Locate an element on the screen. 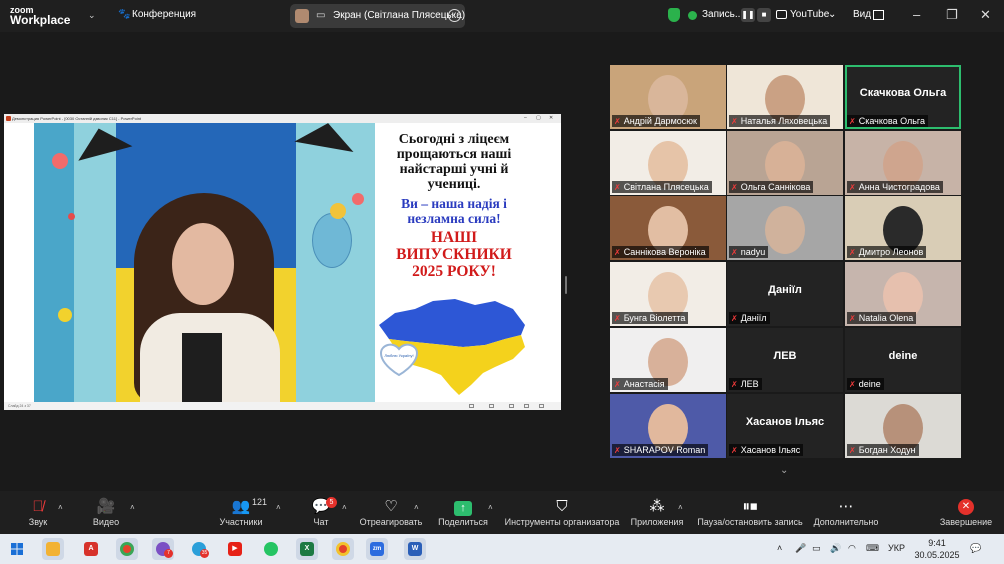 The image size is (1004, 564). meeting-info-button: 🐾 Конференция is located at coordinates (157, 14).